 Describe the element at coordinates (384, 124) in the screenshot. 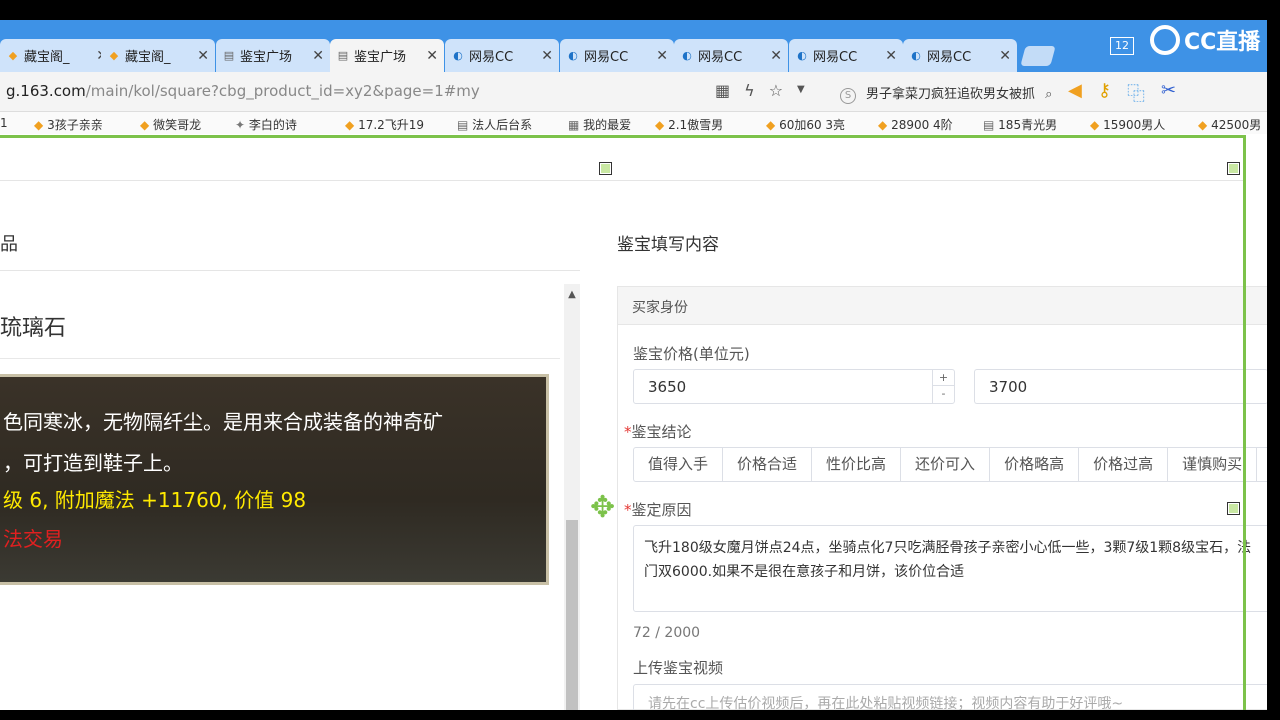

I see `bookmark-item: ◆ 17.2飞升19` at that location.